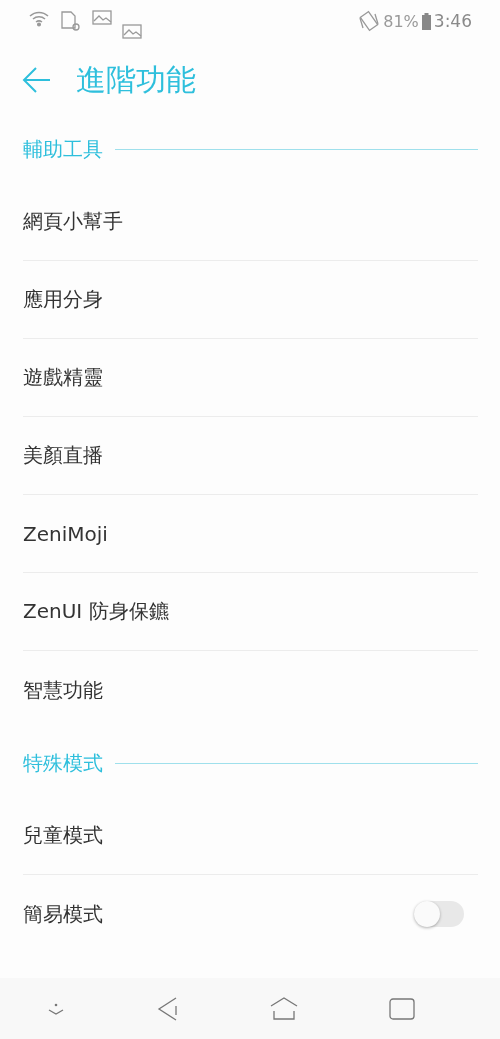 Image resolution: width=500 pixels, height=1039 pixels. What do you see at coordinates (37, 80) in the screenshot?
I see `back-arrow-icon` at bounding box center [37, 80].